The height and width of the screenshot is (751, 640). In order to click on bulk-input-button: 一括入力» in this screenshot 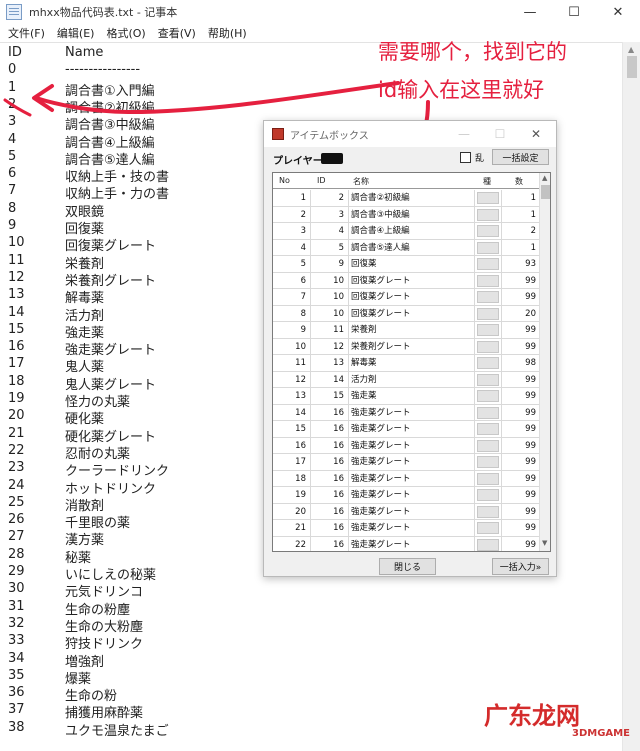, I will do `click(520, 566)`.